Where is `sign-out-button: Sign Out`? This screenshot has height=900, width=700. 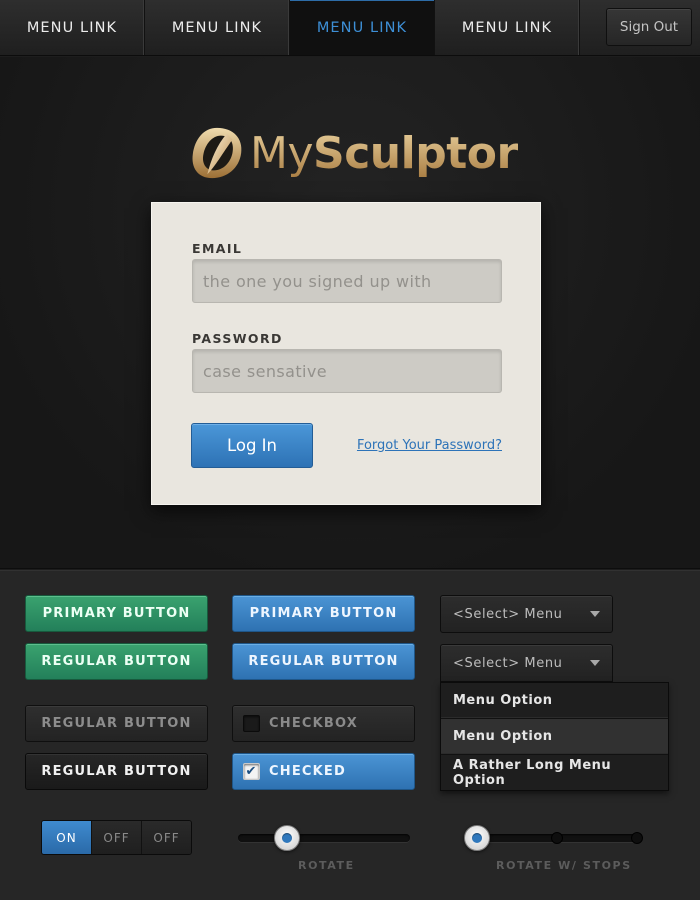
sign-out-button: Sign Out is located at coordinates (649, 27).